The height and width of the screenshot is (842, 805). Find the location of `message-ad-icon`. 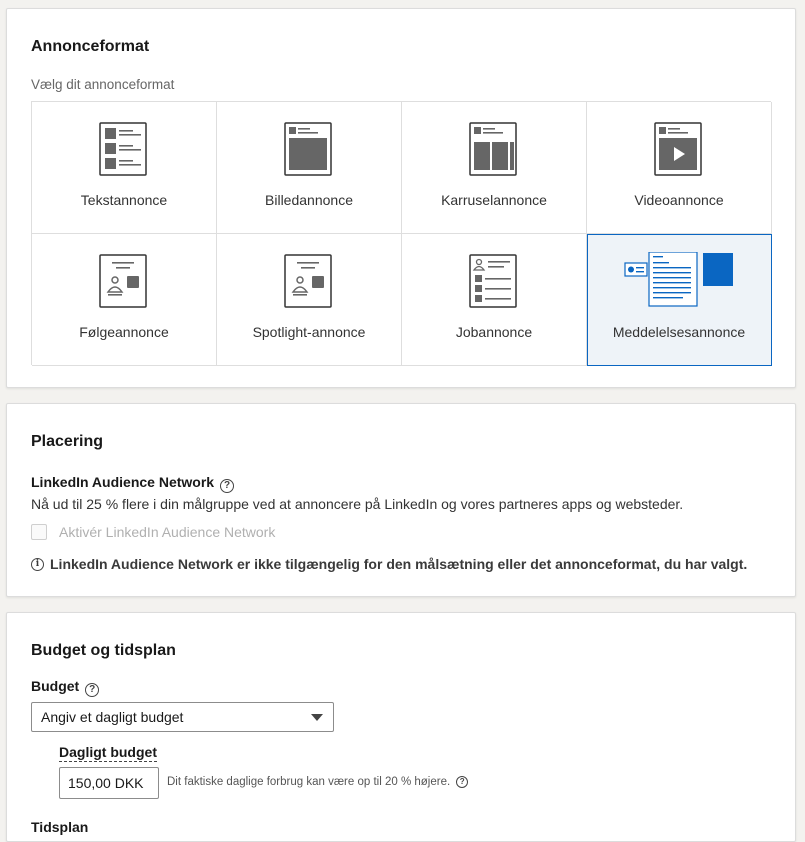

message-ad-icon is located at coordinates (678, 279).